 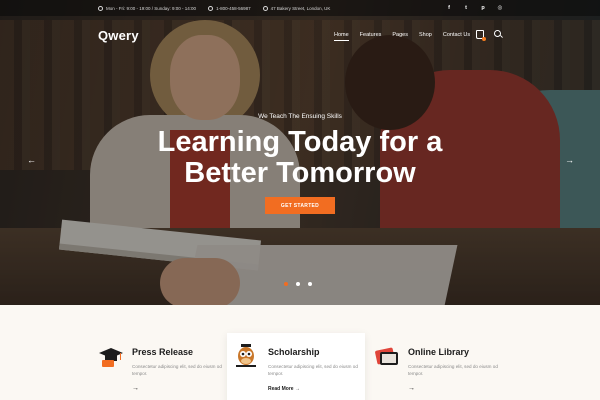 I want to click on nav-item-contact-us: Contact Us, so click(x=456, y=36).